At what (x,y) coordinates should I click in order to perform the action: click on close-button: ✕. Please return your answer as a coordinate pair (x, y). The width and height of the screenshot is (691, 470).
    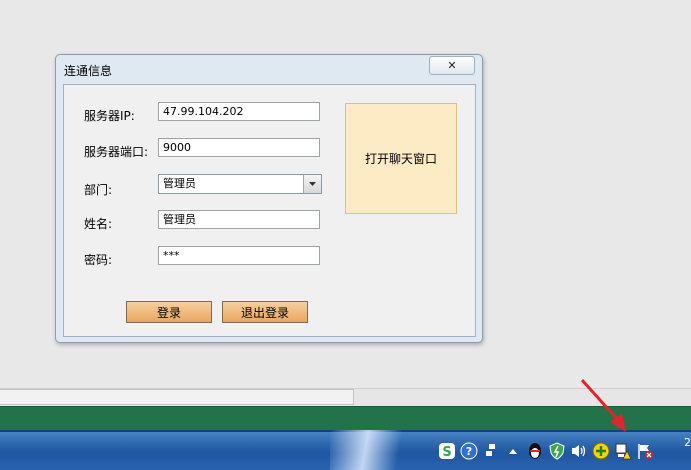
    Looking at the image, I should click on (452, 65).